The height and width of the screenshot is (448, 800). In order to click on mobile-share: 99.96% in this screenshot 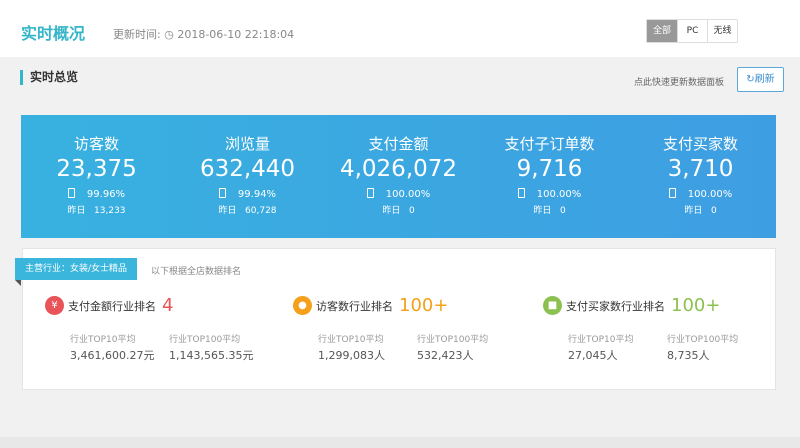, I will do `click(96, 194)`.